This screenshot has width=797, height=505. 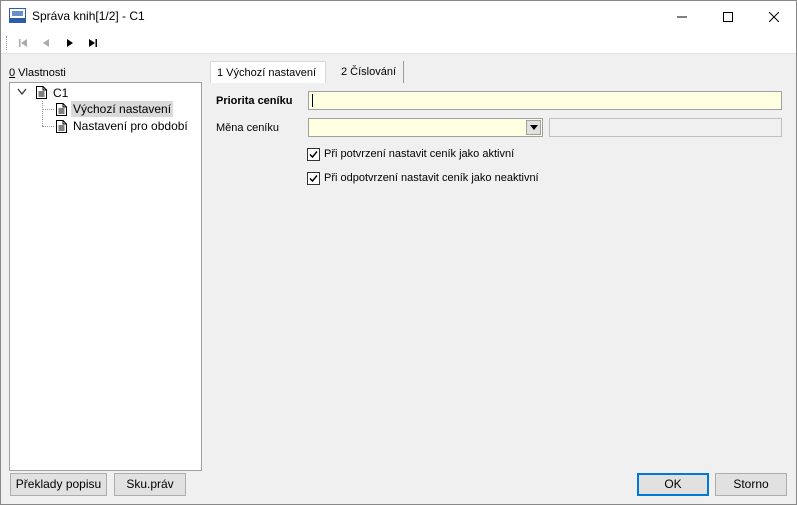 I want to click on maximize-button, so click(x=728, y=16).